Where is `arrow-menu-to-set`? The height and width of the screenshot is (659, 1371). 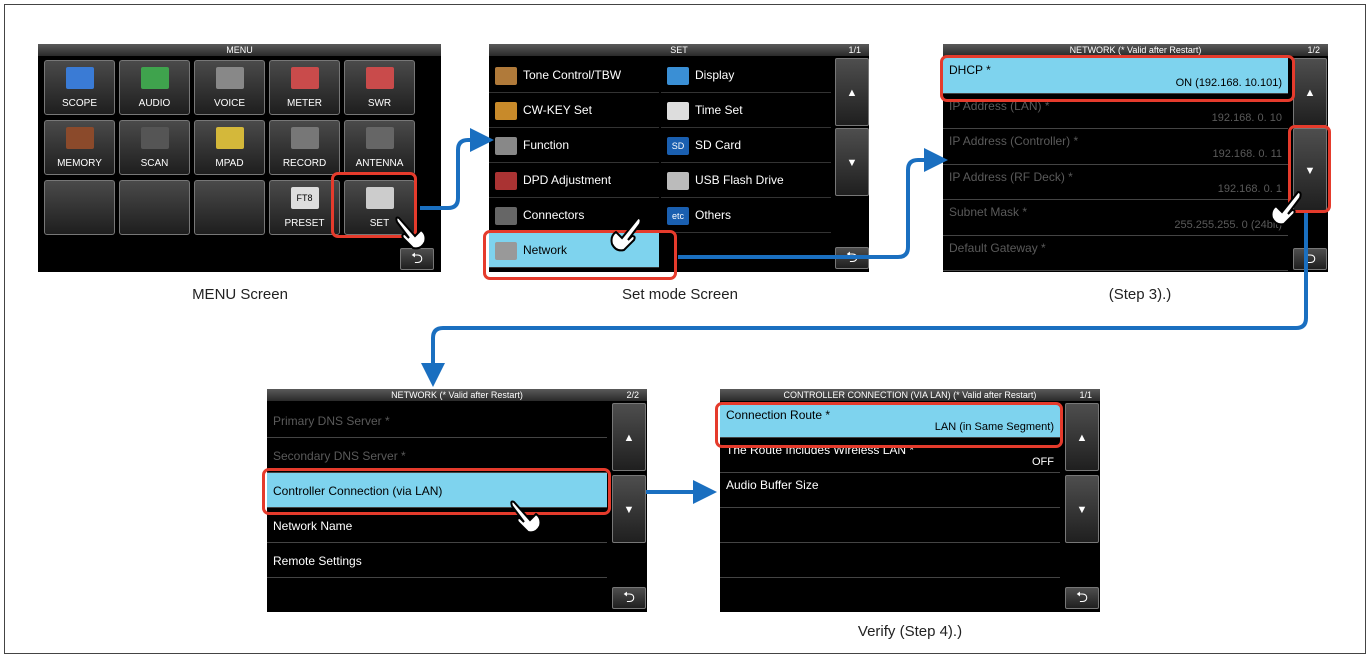 arrow-menu-to-set is located at coordinates (457, 169).